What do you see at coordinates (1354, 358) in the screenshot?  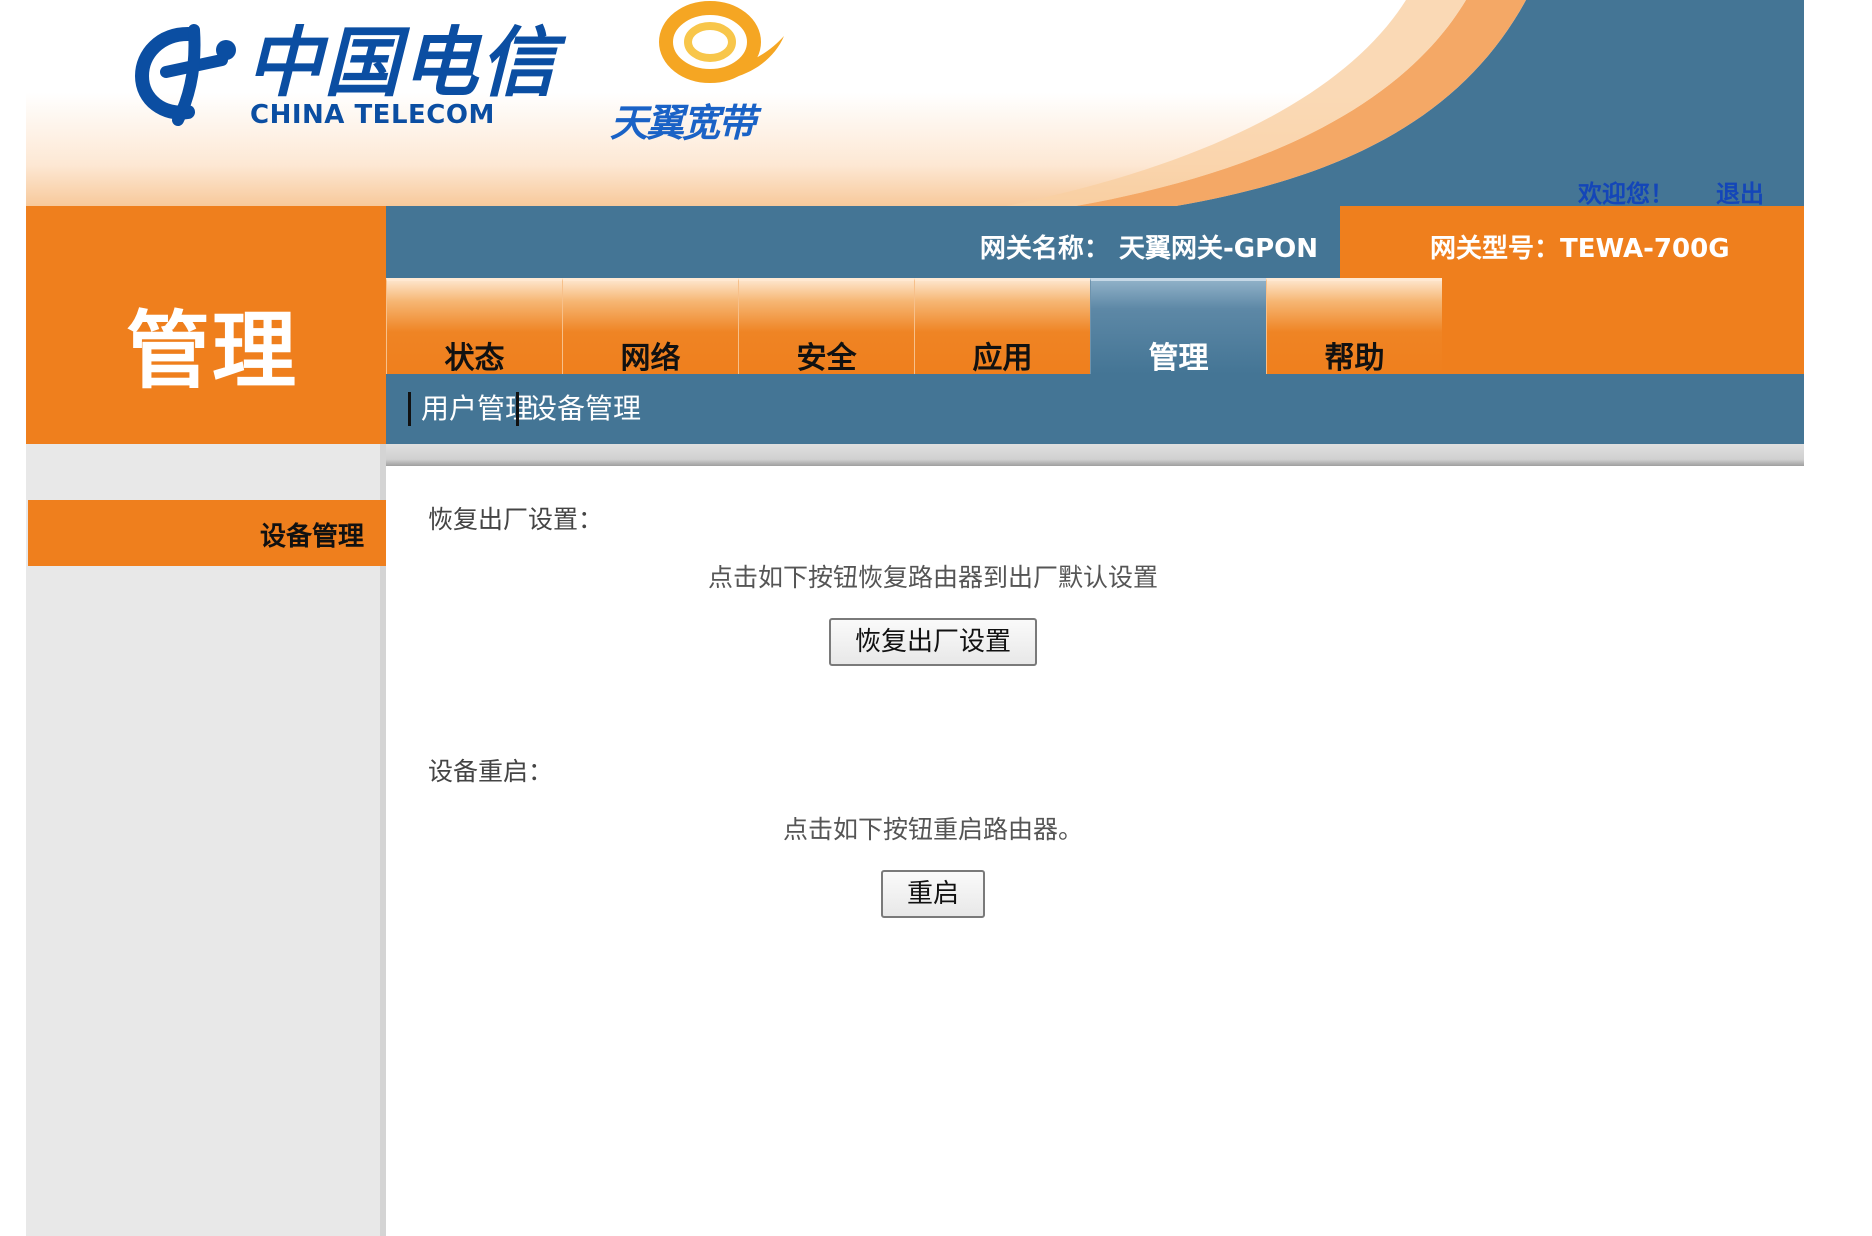 I see `tab-label: 帮助` at bounding box center [1354, 358].